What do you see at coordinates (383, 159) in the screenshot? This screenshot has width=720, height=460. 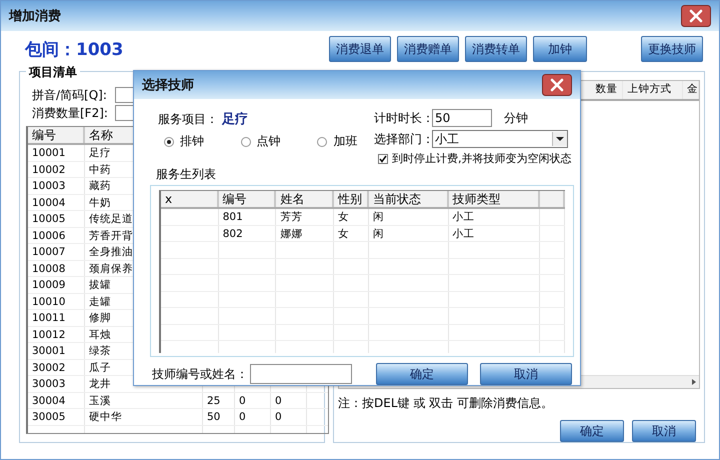 I see `checkbox` at bounding box center [383, 159].